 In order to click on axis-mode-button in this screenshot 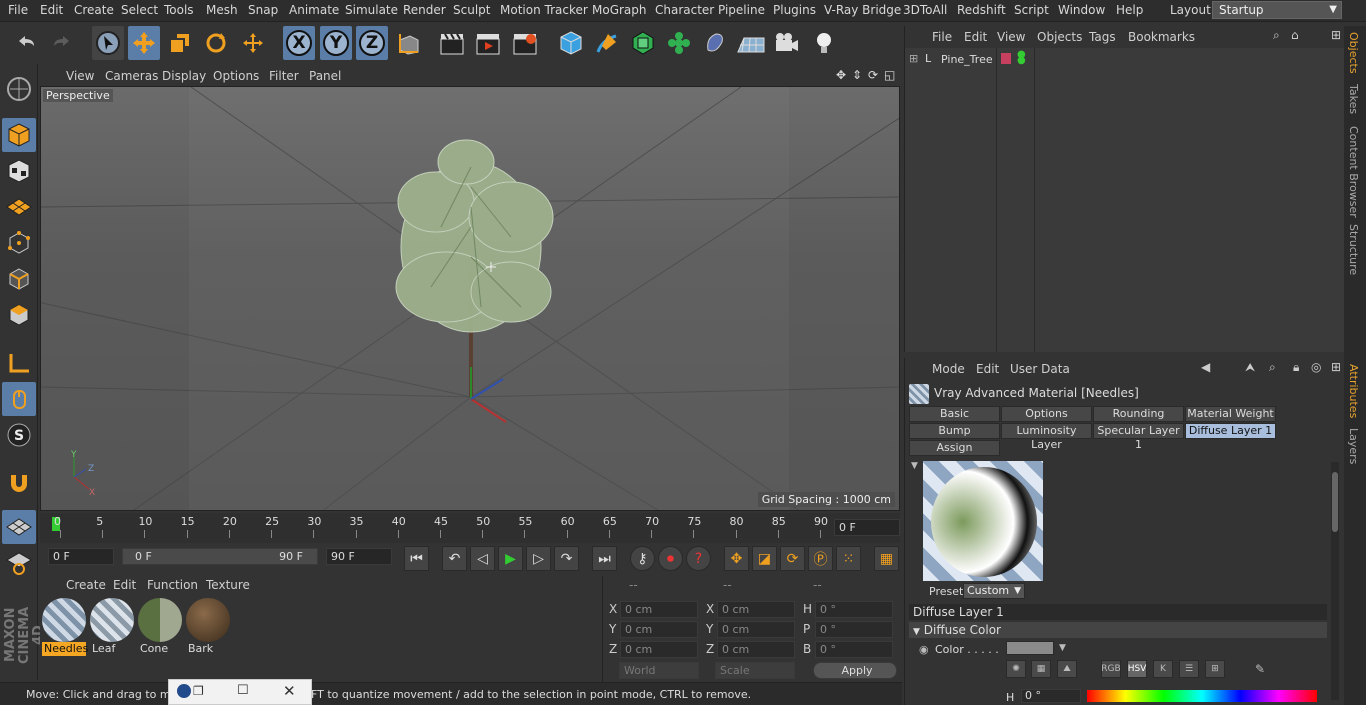, I will do `click(19, 363)`.